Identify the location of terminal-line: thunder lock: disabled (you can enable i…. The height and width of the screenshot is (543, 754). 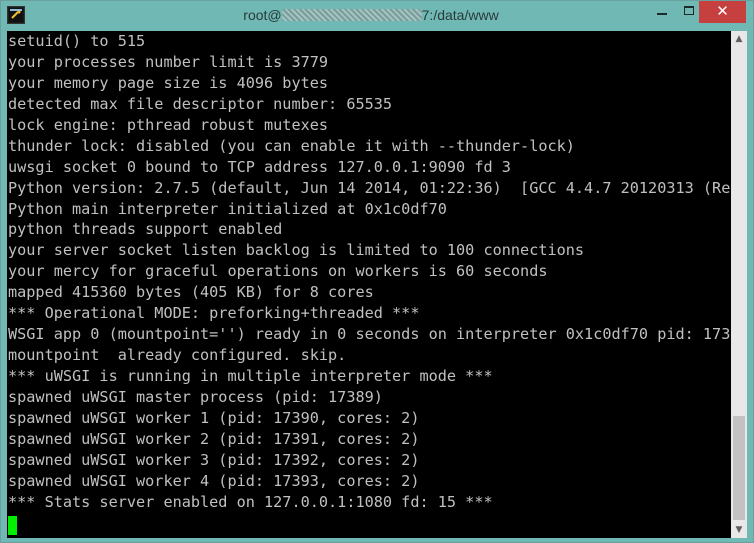
(291, 145).